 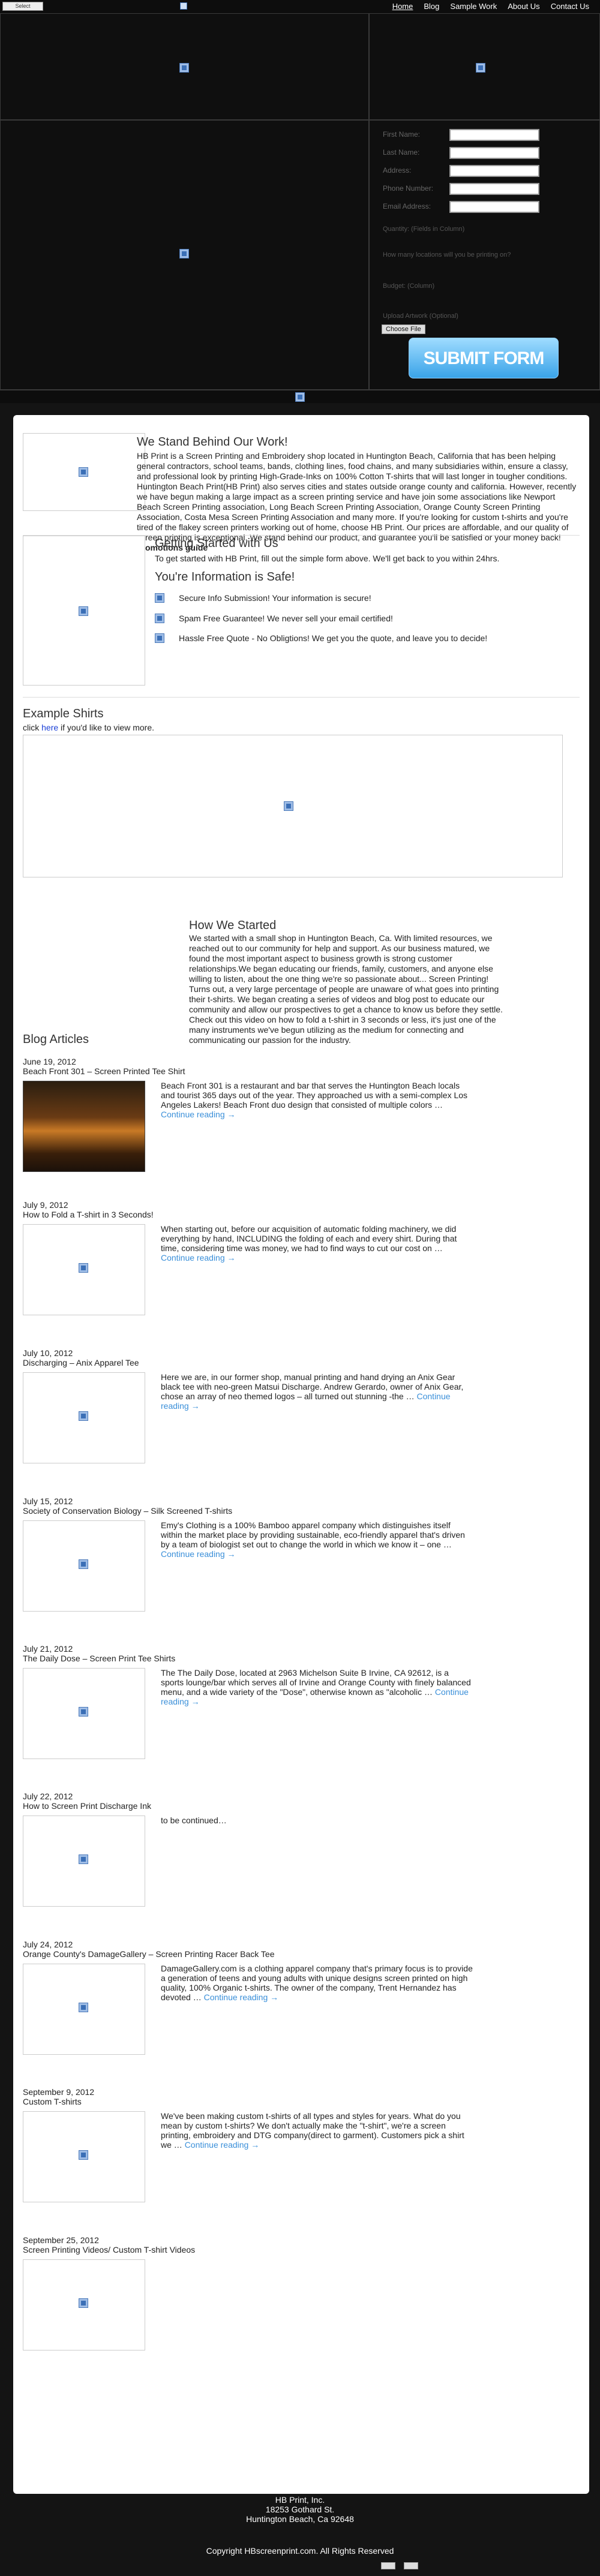 I want to click on example-here-link: here, so click(x=49, y=727).